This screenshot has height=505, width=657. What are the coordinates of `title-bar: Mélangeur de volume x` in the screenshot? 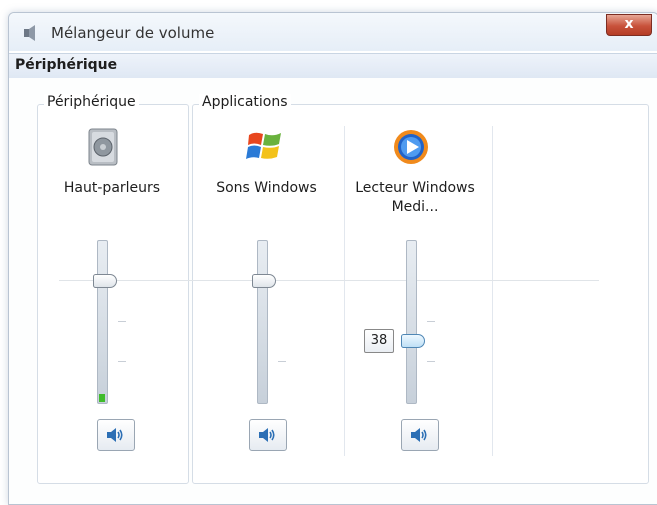 It's located at (333, 32).